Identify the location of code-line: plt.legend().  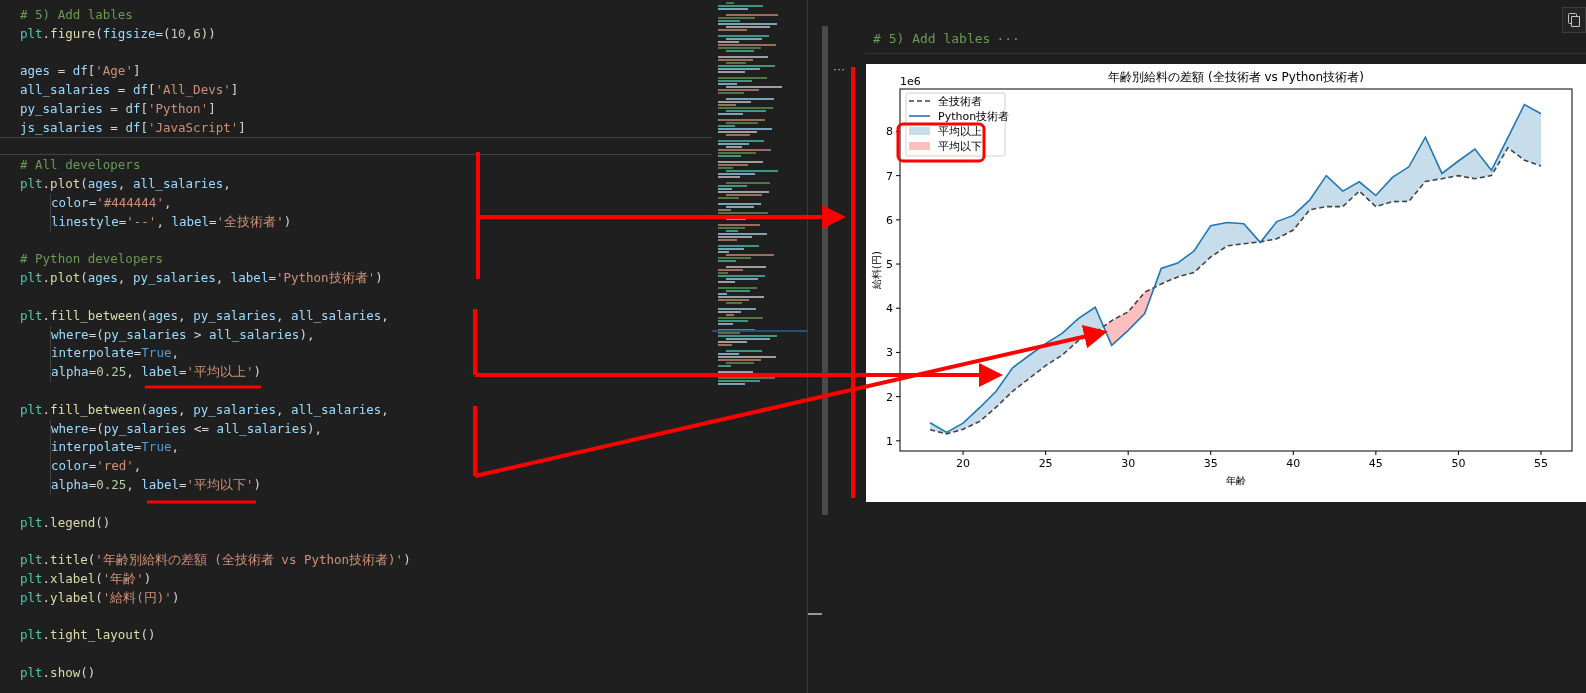
(65, 522).